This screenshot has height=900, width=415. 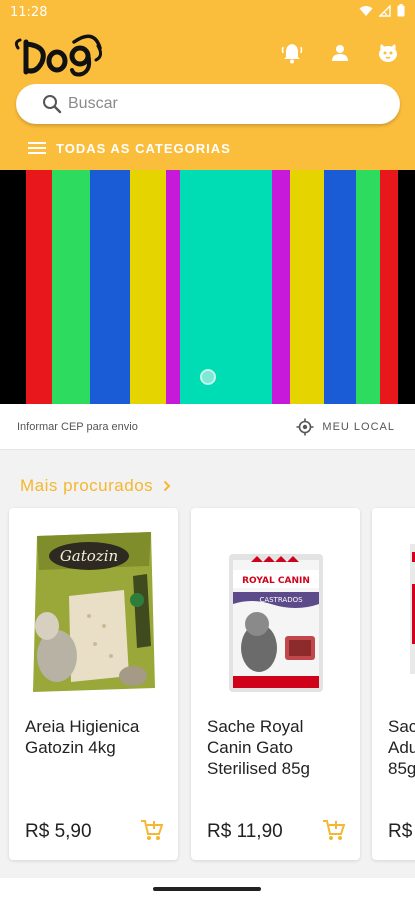 What do you see at coordinates (208, 377) in the screenshot?
I see `banner-page-indicator` at bounding box center [208, 377].